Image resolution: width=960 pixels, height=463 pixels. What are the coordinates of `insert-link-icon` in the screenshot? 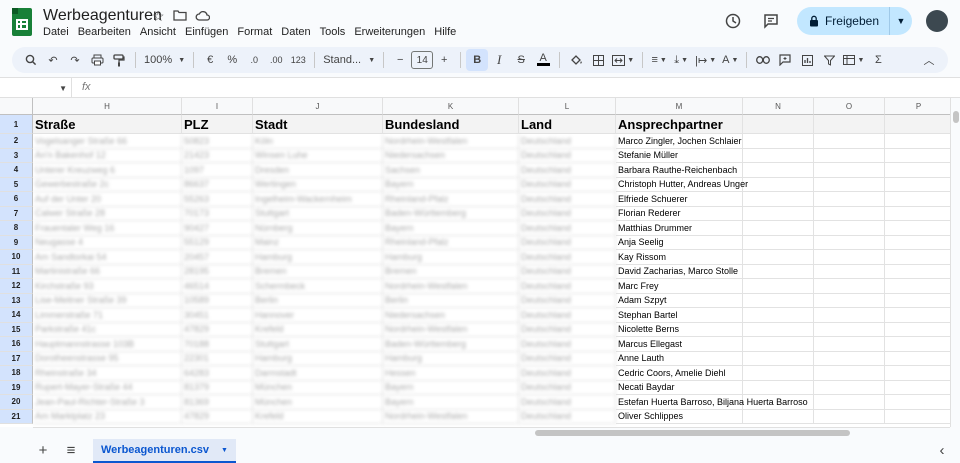 It's located at (763, 60).